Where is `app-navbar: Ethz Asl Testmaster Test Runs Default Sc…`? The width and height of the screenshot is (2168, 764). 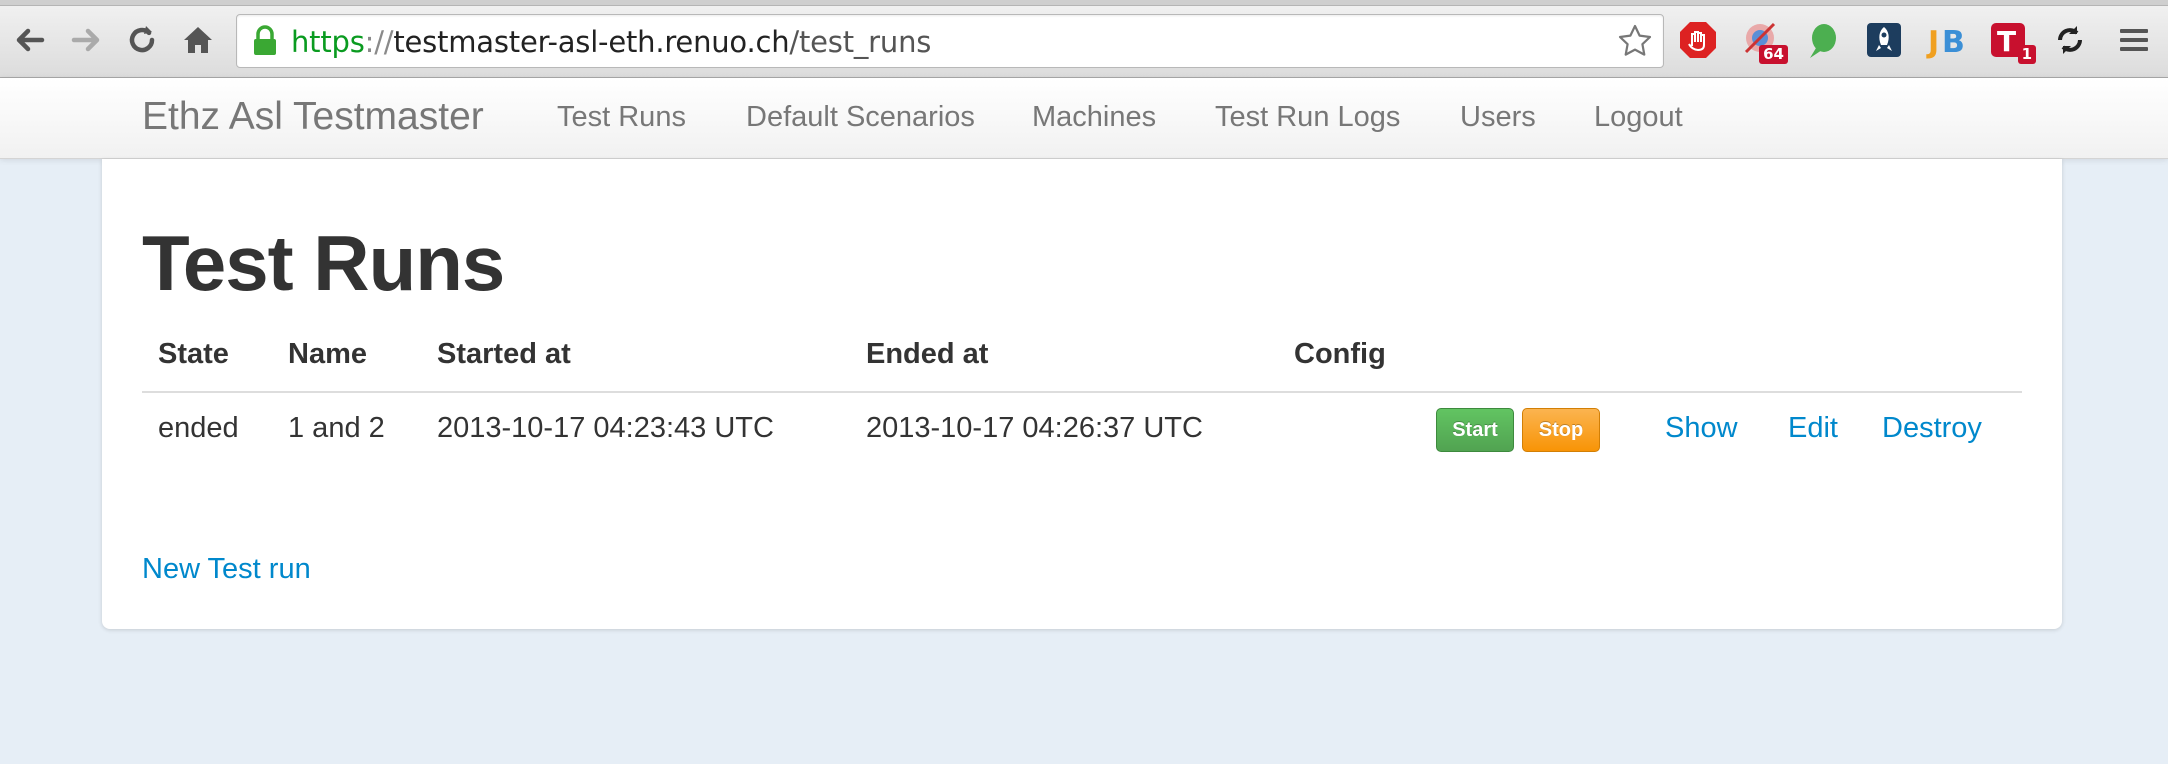 app-navbar: Ethz Asl Testmaster Test Runs Default Sc… is located at coordinates (1084, 118).